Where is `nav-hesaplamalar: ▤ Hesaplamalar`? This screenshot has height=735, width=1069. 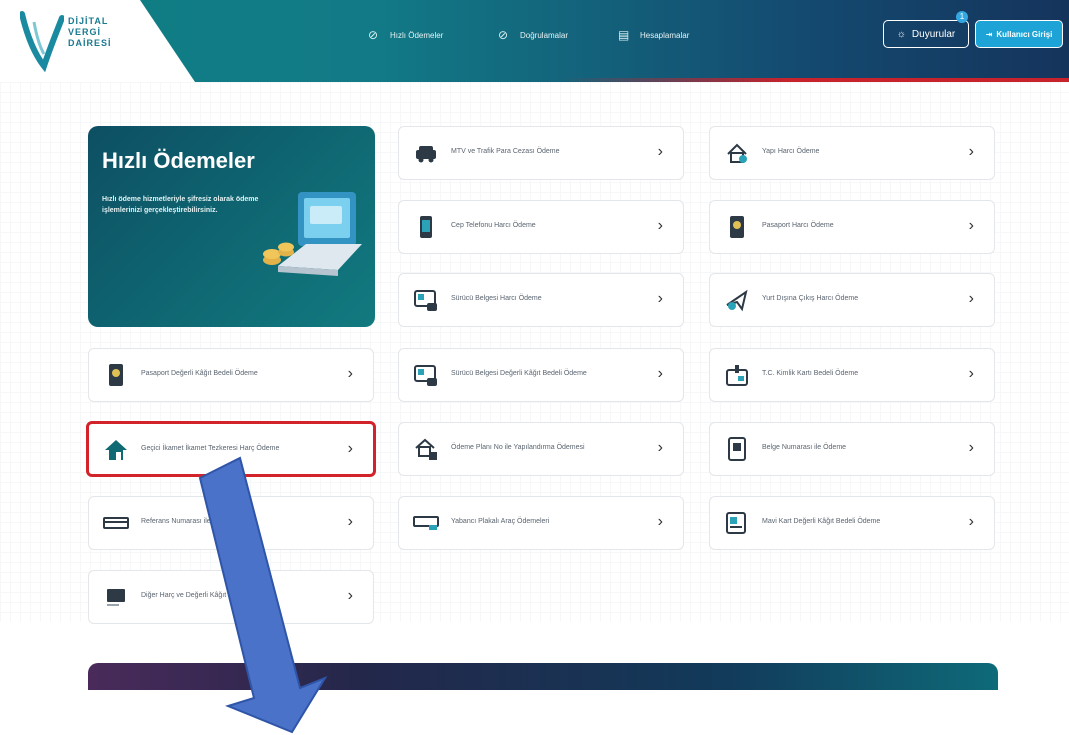
nav-hesaplamalar: ▤ Hesaplamalar is located at coordinates (653, 35).